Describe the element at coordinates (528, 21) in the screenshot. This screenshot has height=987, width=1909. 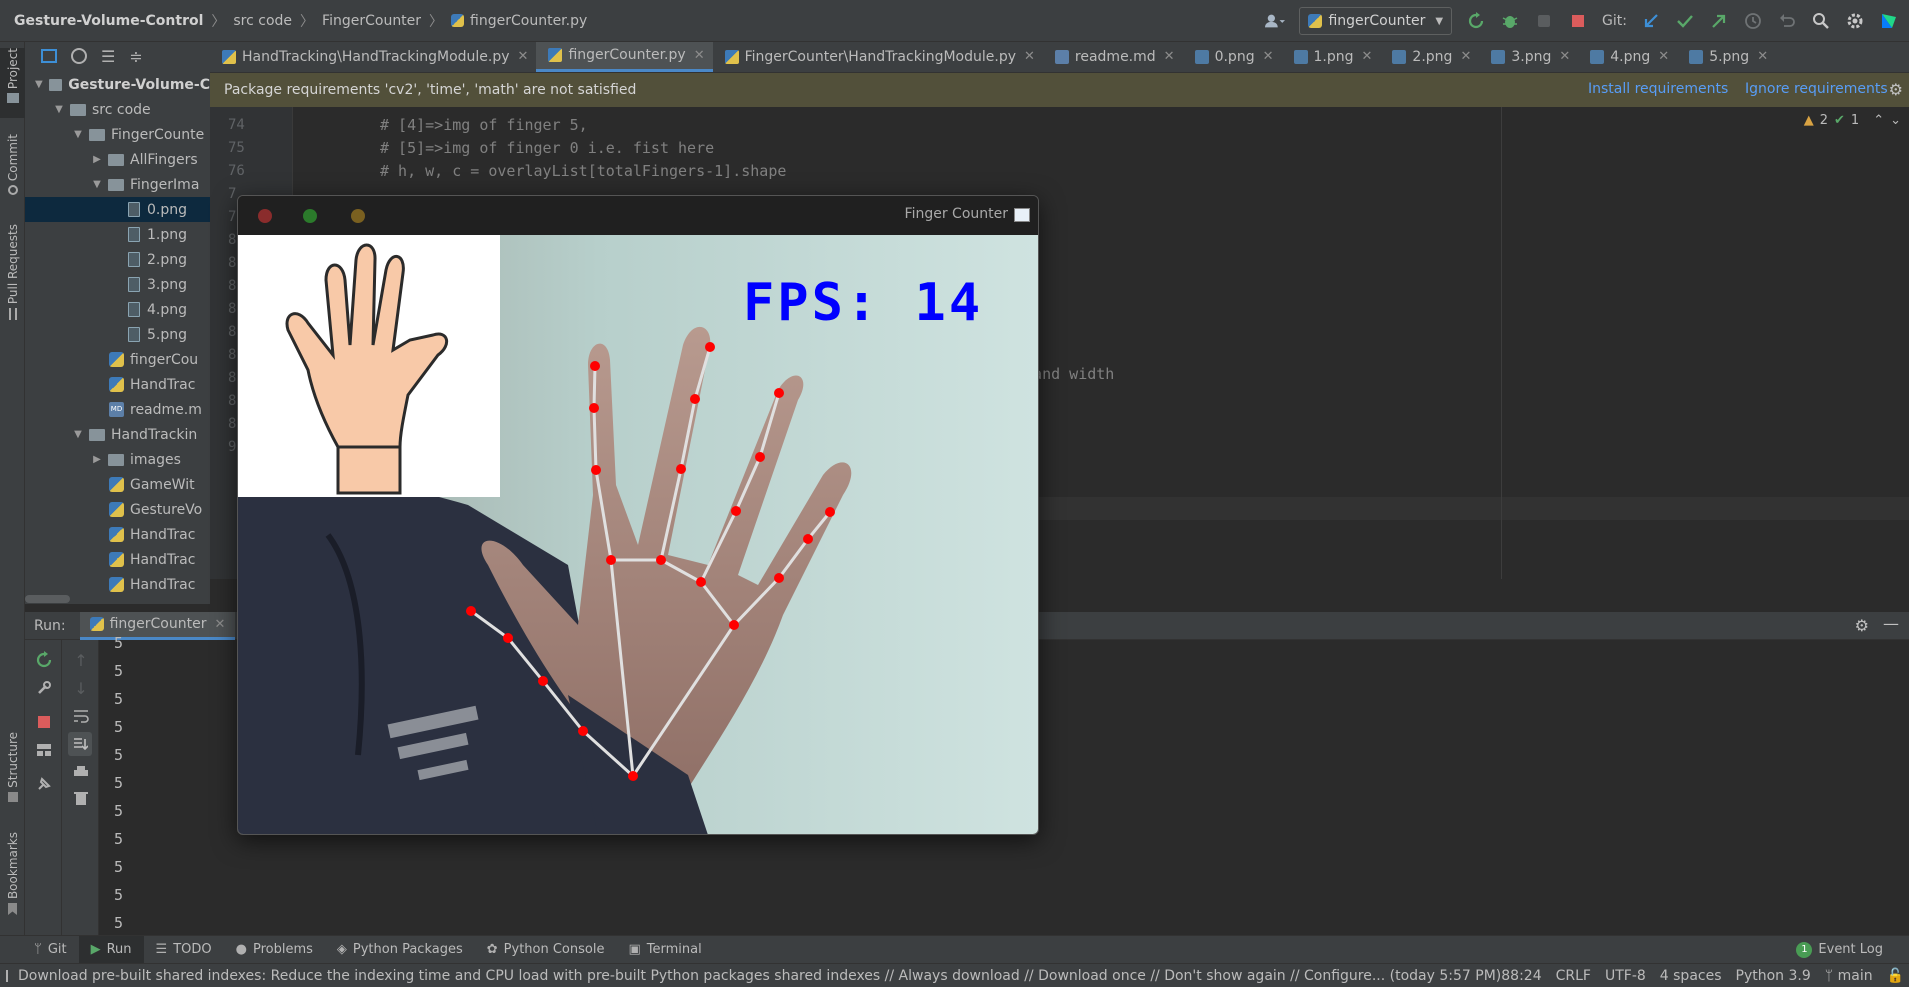
I see `breadcrumb-item-file: fingerCounter.py` at that location.